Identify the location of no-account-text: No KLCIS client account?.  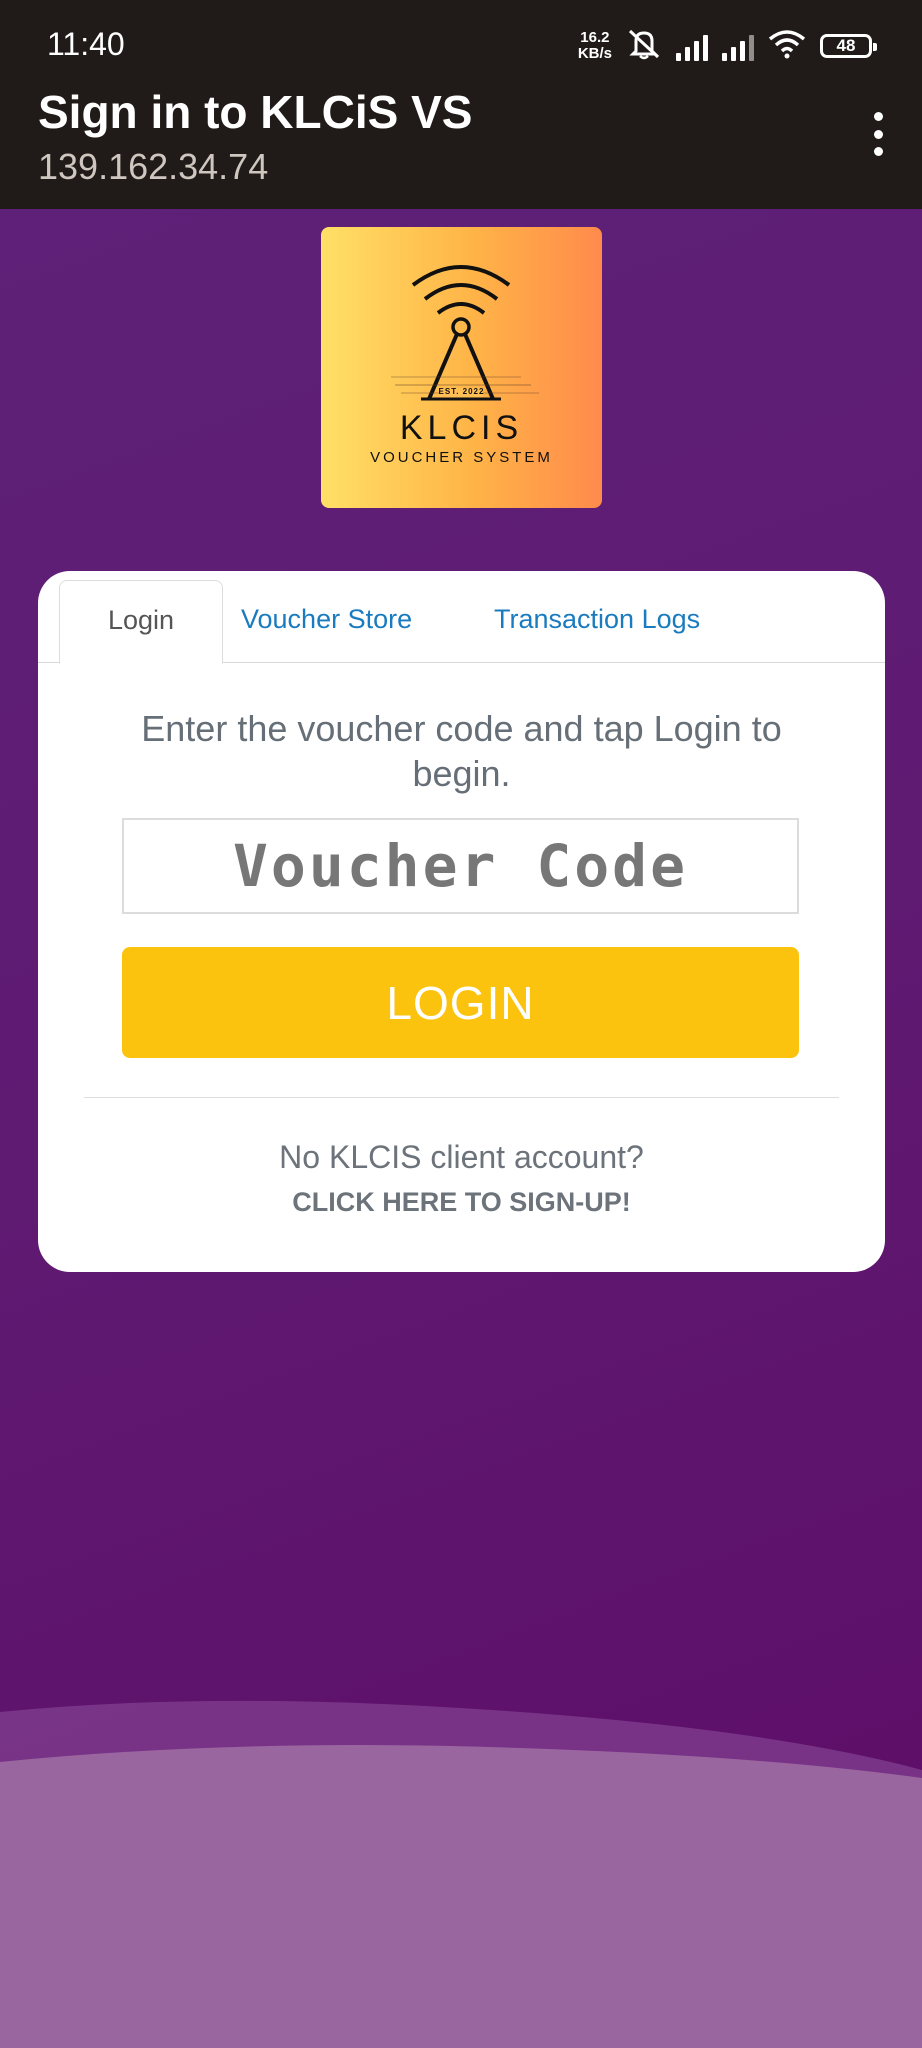
(461, 1157).